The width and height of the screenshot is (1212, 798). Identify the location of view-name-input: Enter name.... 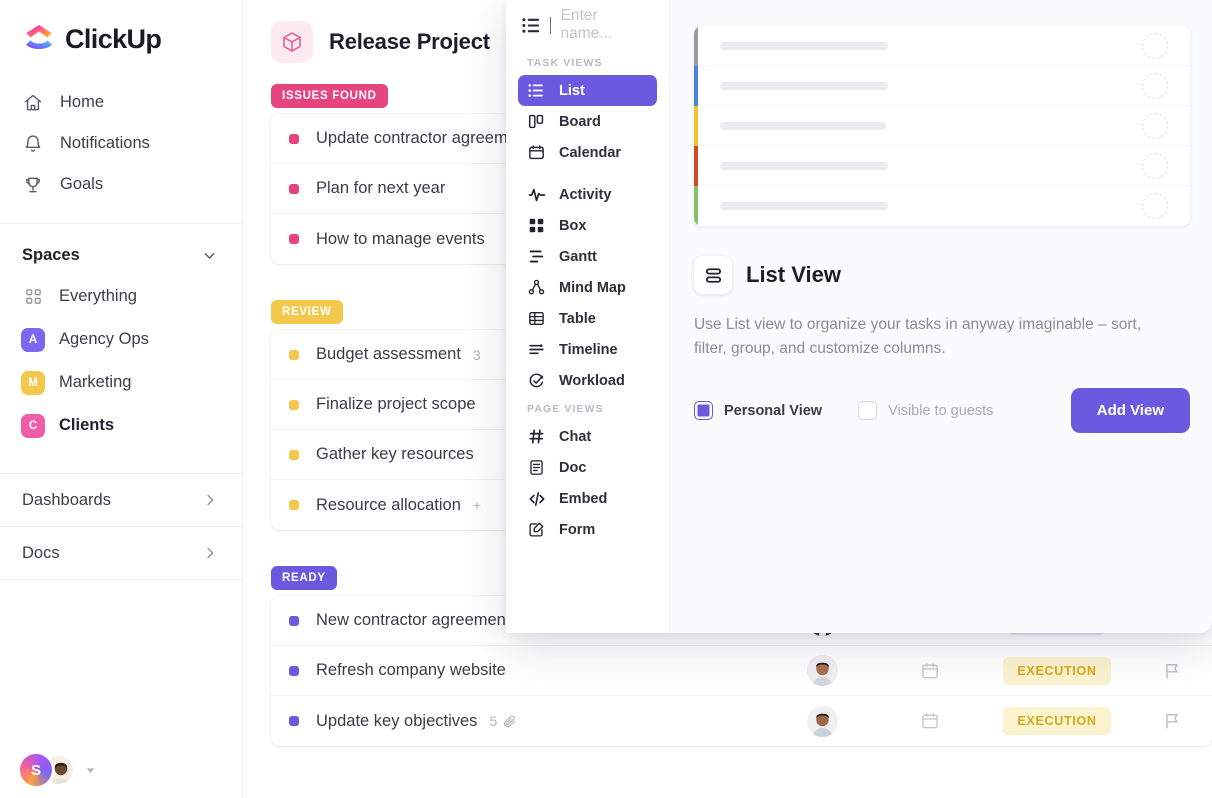
(587, 25).